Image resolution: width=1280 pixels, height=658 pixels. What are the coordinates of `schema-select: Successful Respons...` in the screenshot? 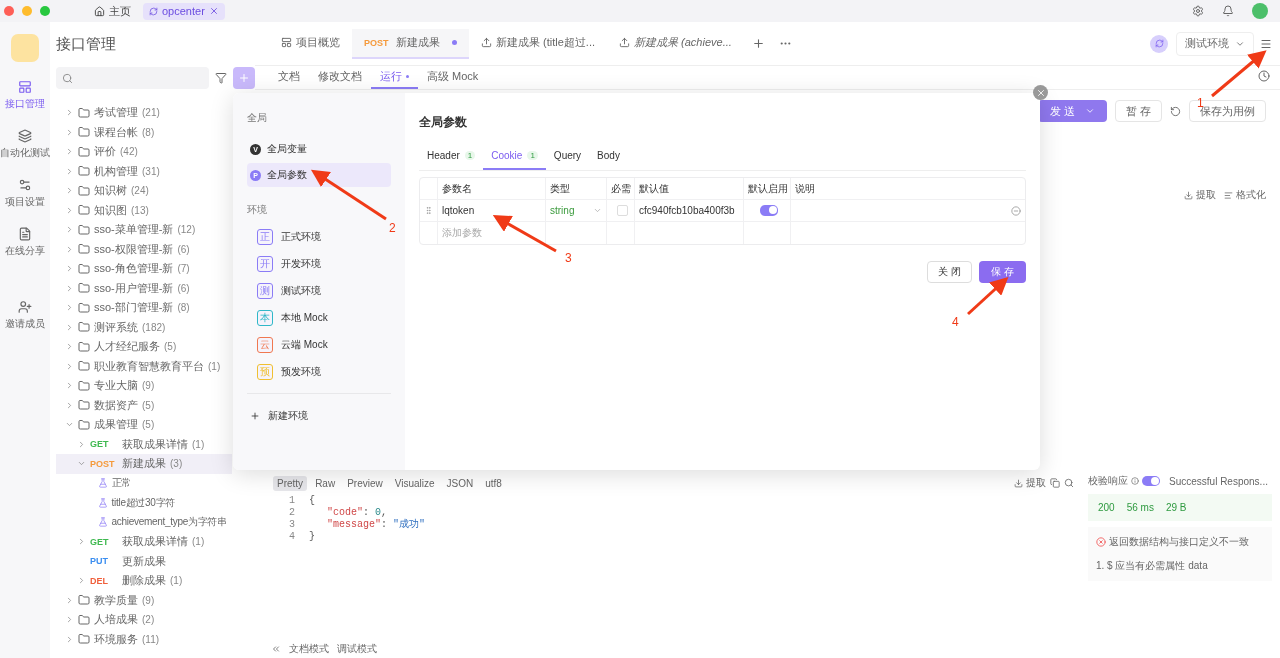 It's located at (1218, 481).